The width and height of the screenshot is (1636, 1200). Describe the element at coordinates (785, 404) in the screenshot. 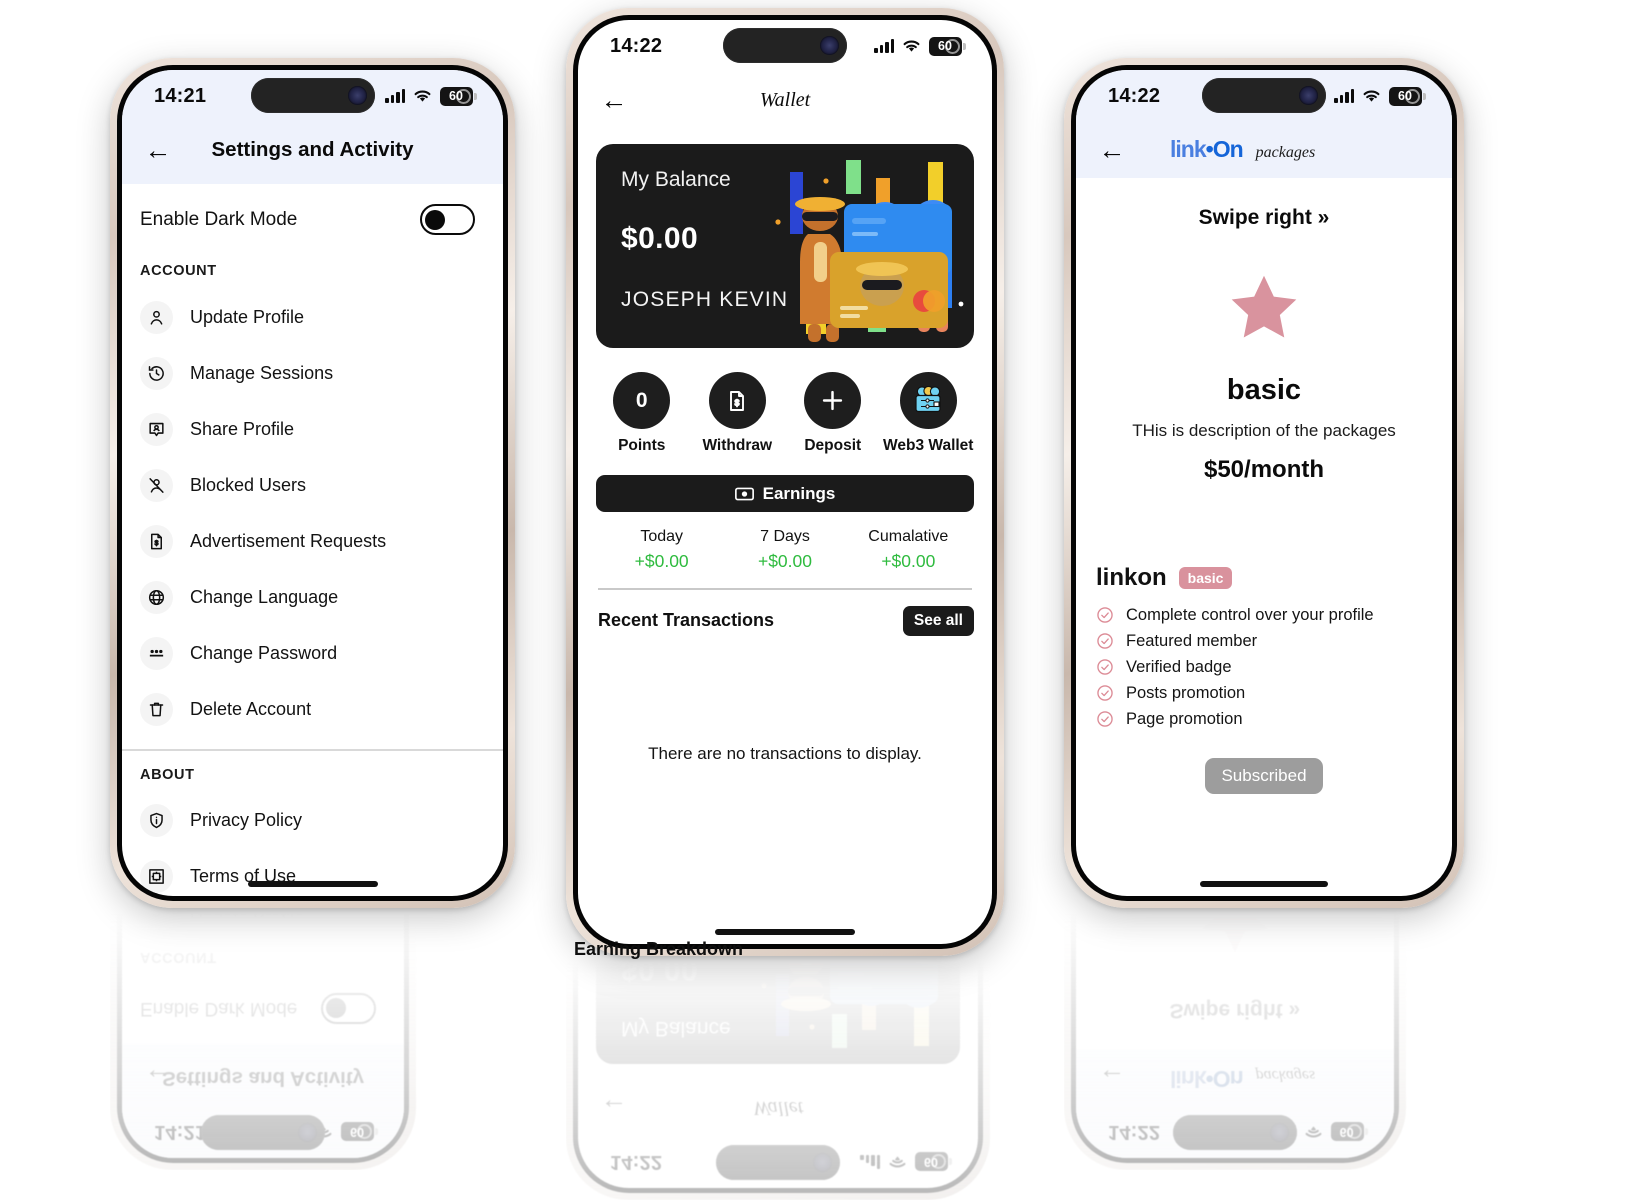

I see `wallet-actions: 0 Points Withdraw Deposit Web3 Wallet` at that location.